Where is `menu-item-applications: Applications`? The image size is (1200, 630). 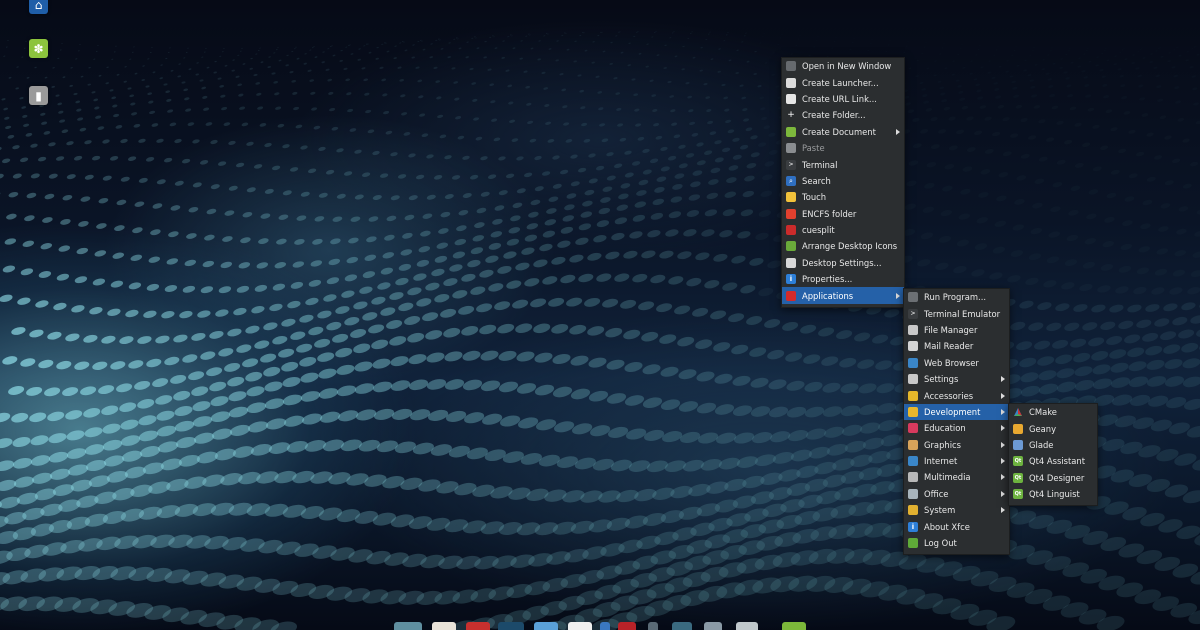 menu-item-applications: Applications is located at coordinates (843, 295).